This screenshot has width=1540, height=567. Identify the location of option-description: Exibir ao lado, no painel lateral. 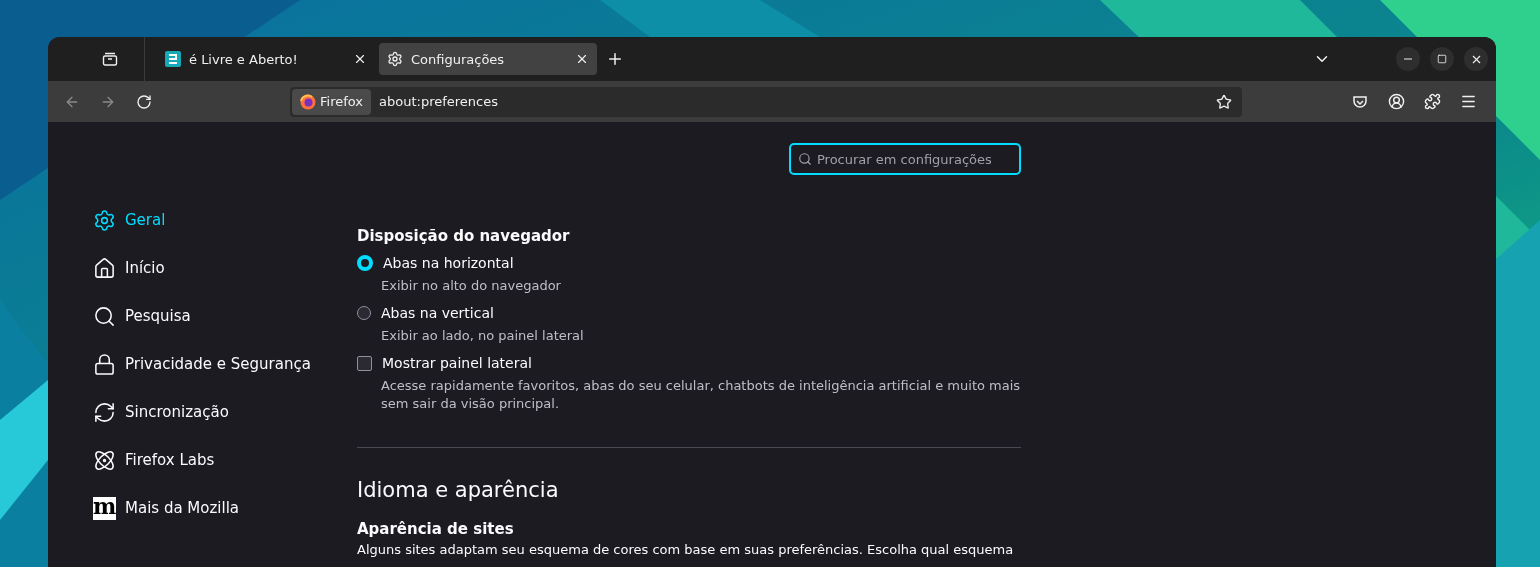
(483, 336).